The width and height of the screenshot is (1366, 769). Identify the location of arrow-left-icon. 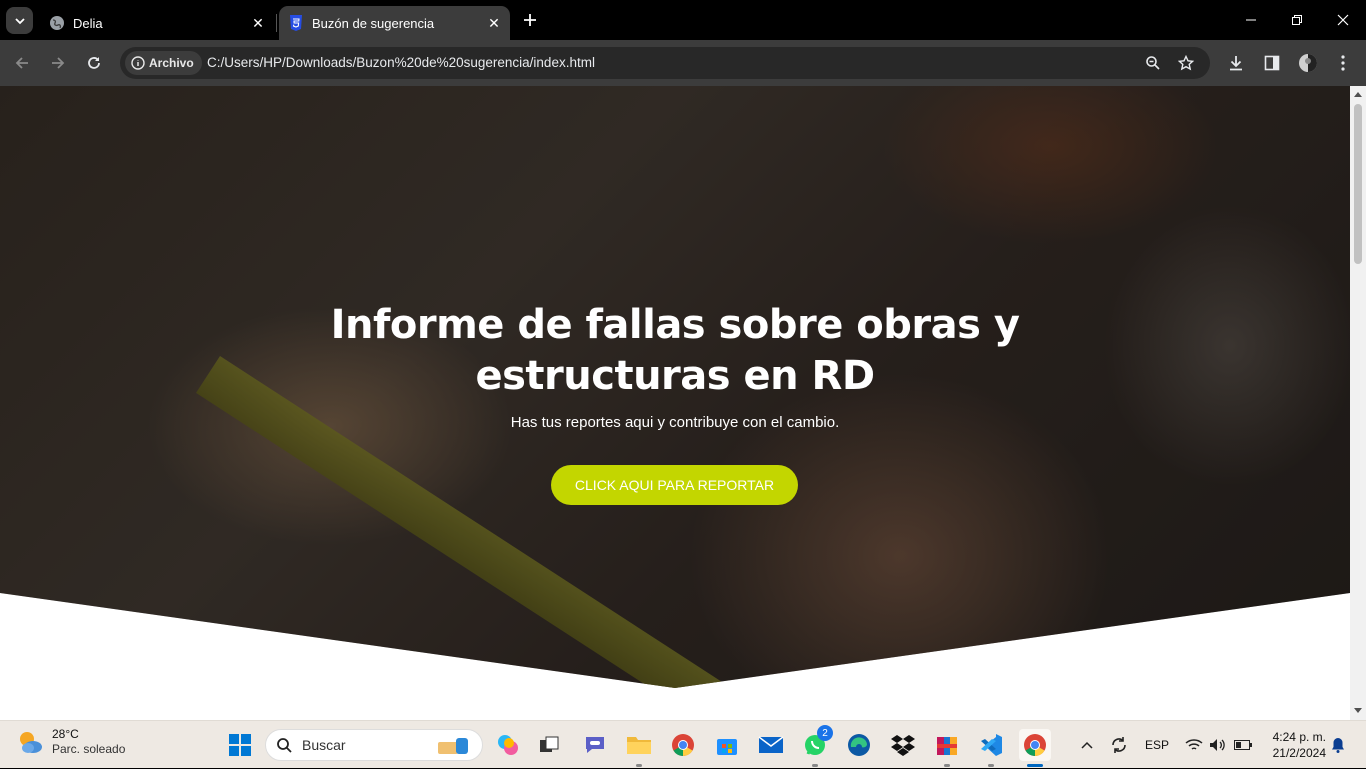
(21, 63).